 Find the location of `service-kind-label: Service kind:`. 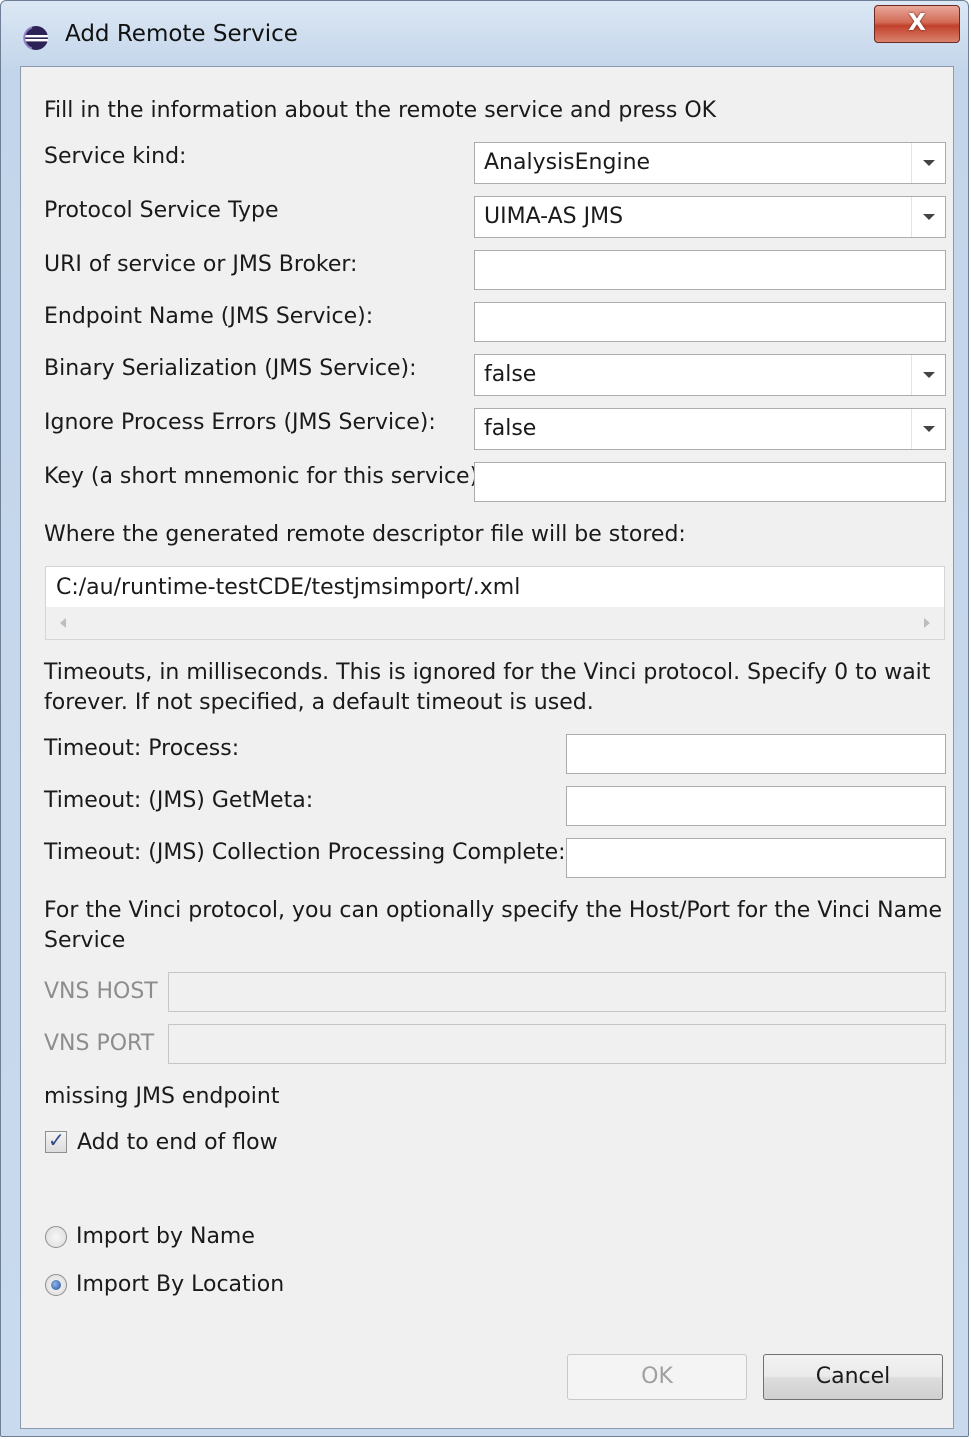

service-kind-label: Service kind: is located at coordinates (115, 156).